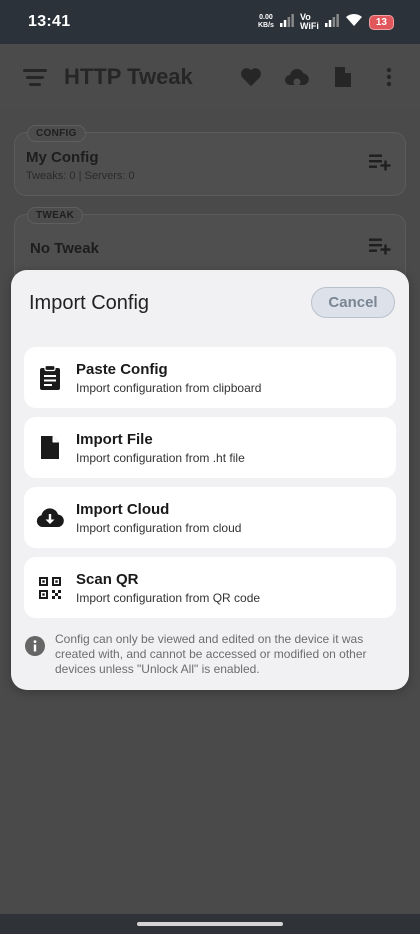  Describe the element at coordinates (114, 439) in the screenshot. I see `option-title: Import File` at that location.